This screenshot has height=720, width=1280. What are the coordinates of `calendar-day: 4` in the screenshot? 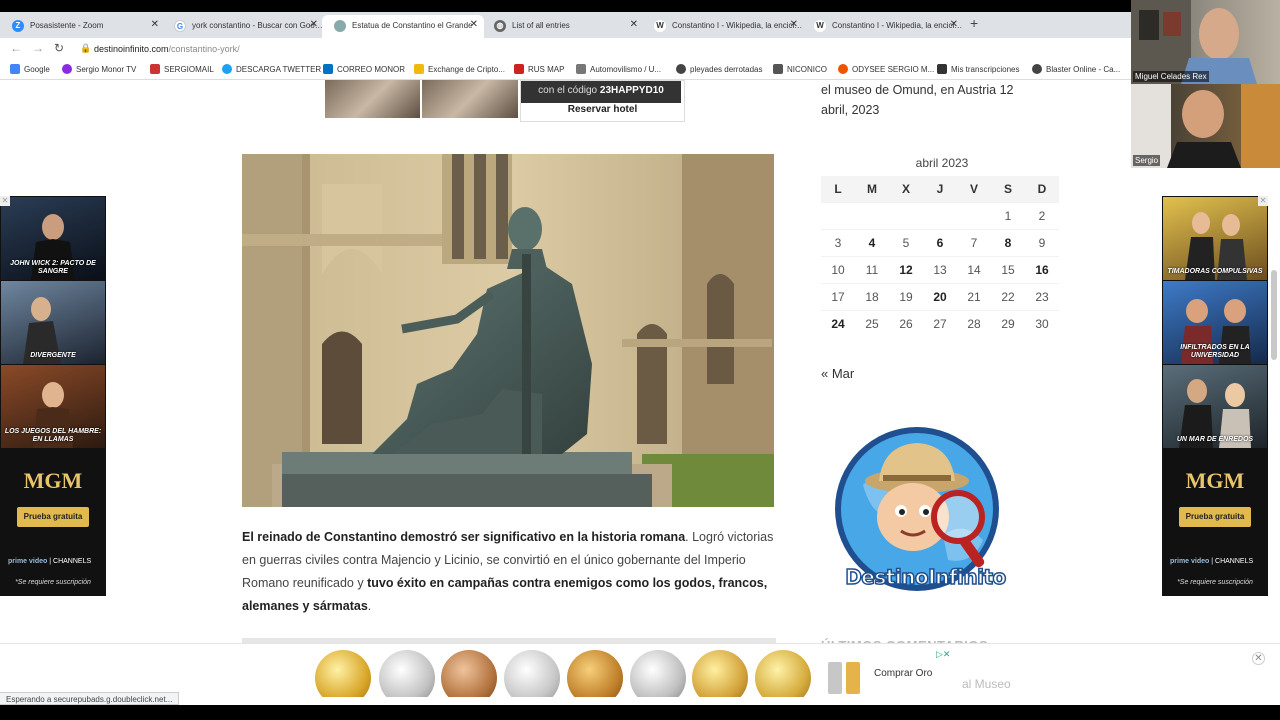 It's located at (872, 242).